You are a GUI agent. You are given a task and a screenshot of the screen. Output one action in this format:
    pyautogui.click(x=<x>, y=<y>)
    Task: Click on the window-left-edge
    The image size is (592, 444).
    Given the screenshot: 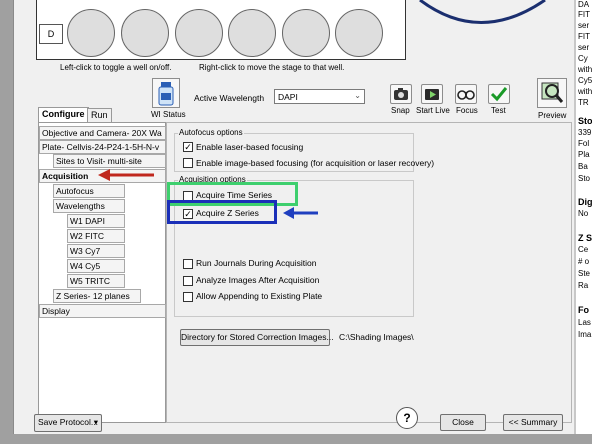 What is the action you would take?
    pyautogui.click(x=7, y=222)
    